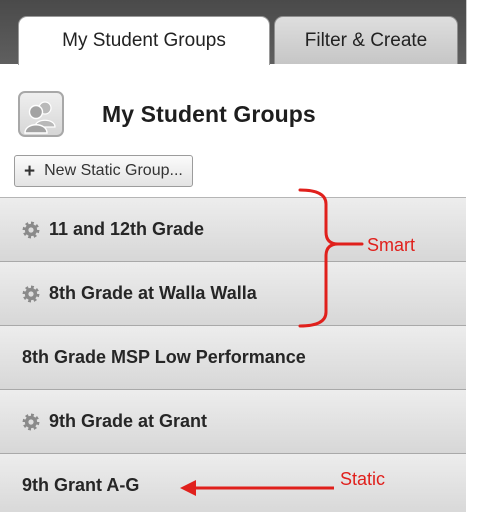  What do you see at coordinates (233, 483) in the screenshot?
I see `group-row-9th-grant-a-g: 9th Grant A-G` at bounding box center [233, 483].